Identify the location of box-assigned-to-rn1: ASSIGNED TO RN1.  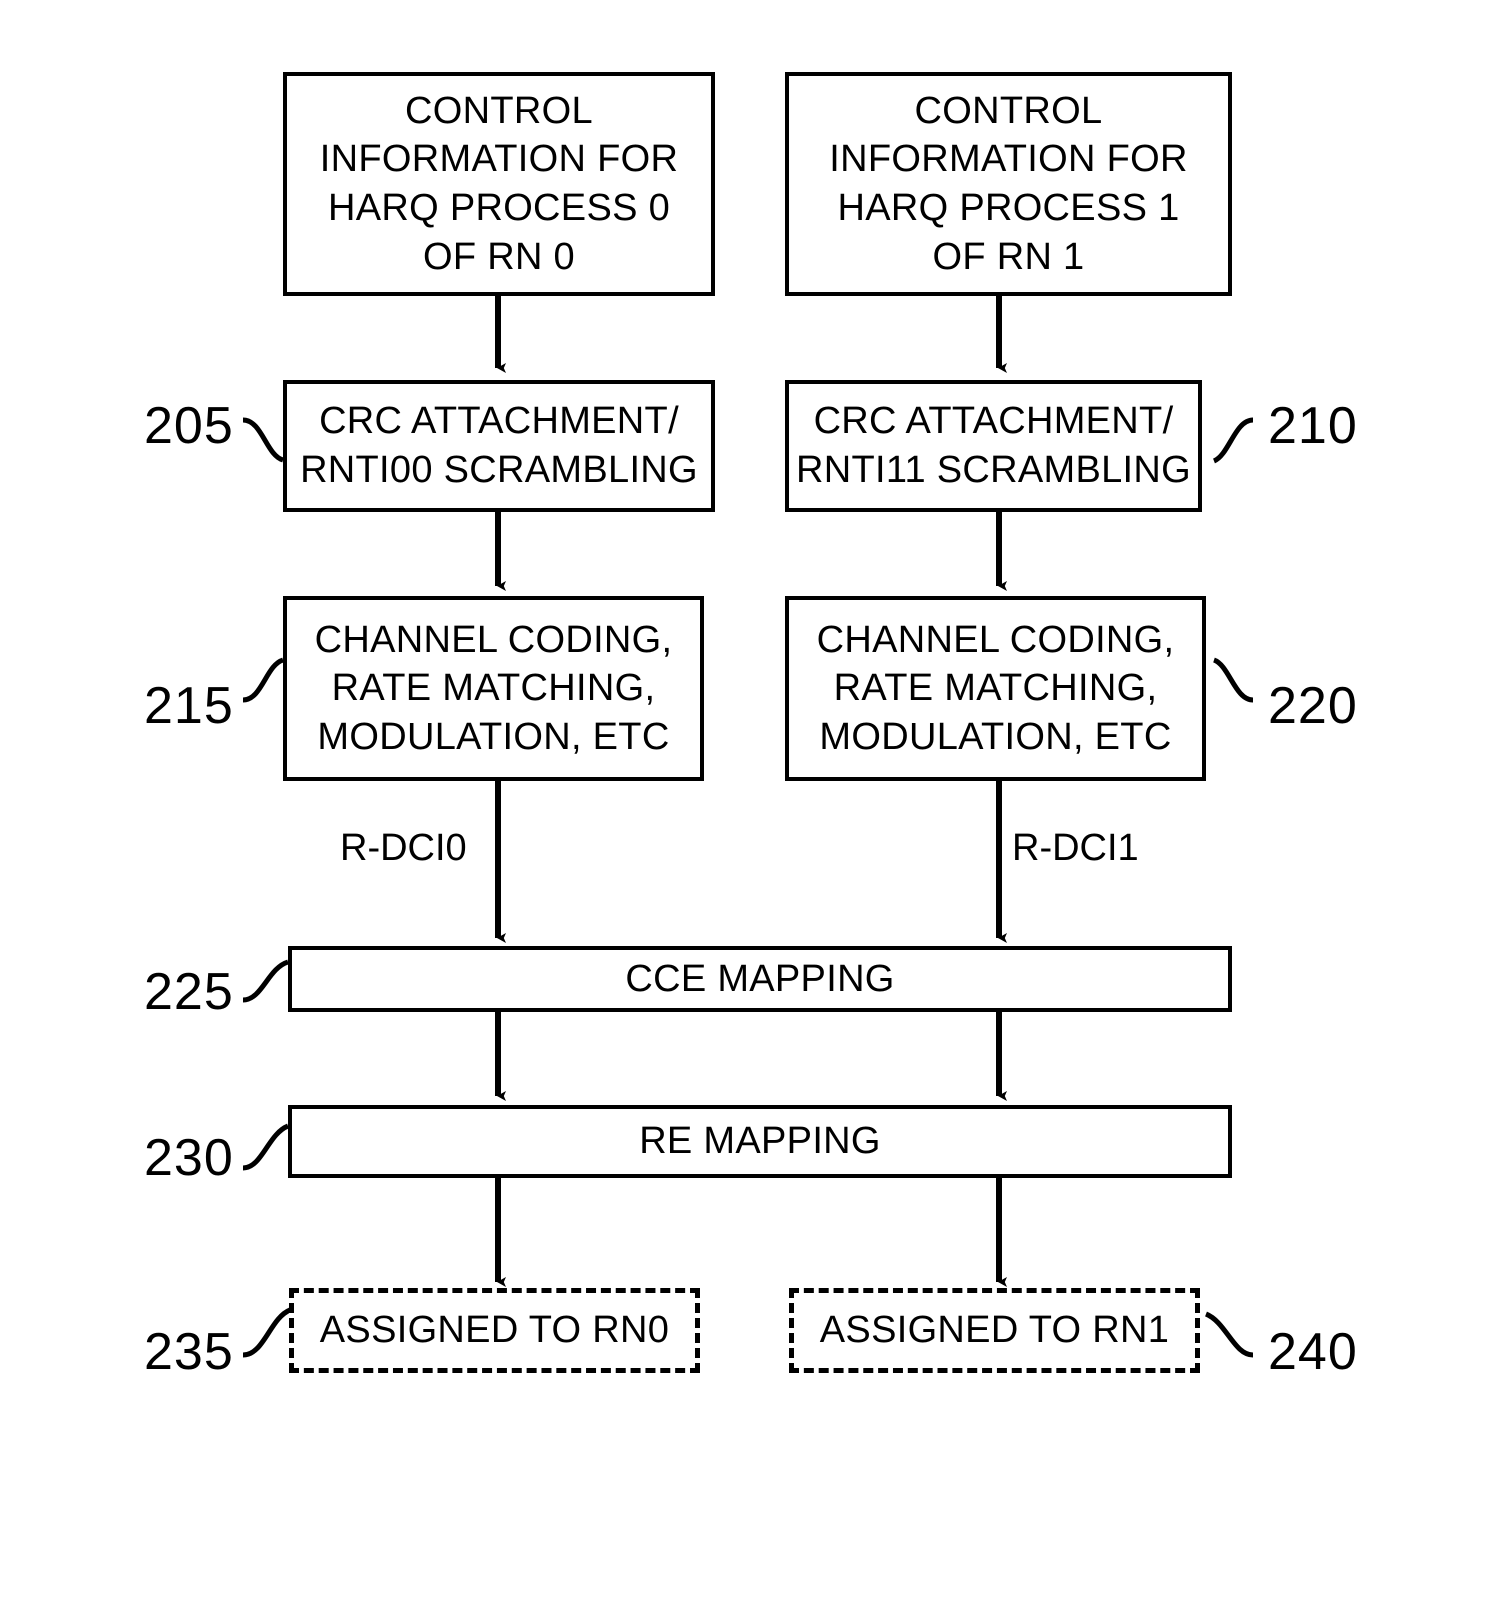
(994, 1330).